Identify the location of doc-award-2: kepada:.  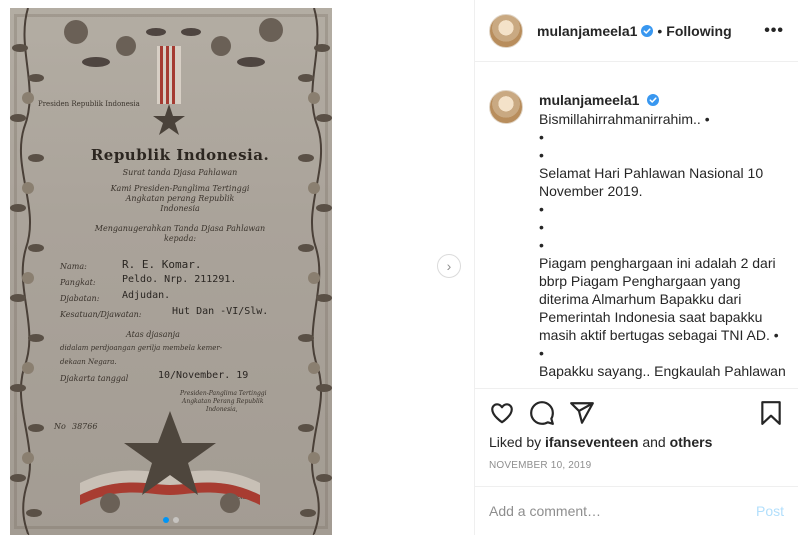
(180, 238).